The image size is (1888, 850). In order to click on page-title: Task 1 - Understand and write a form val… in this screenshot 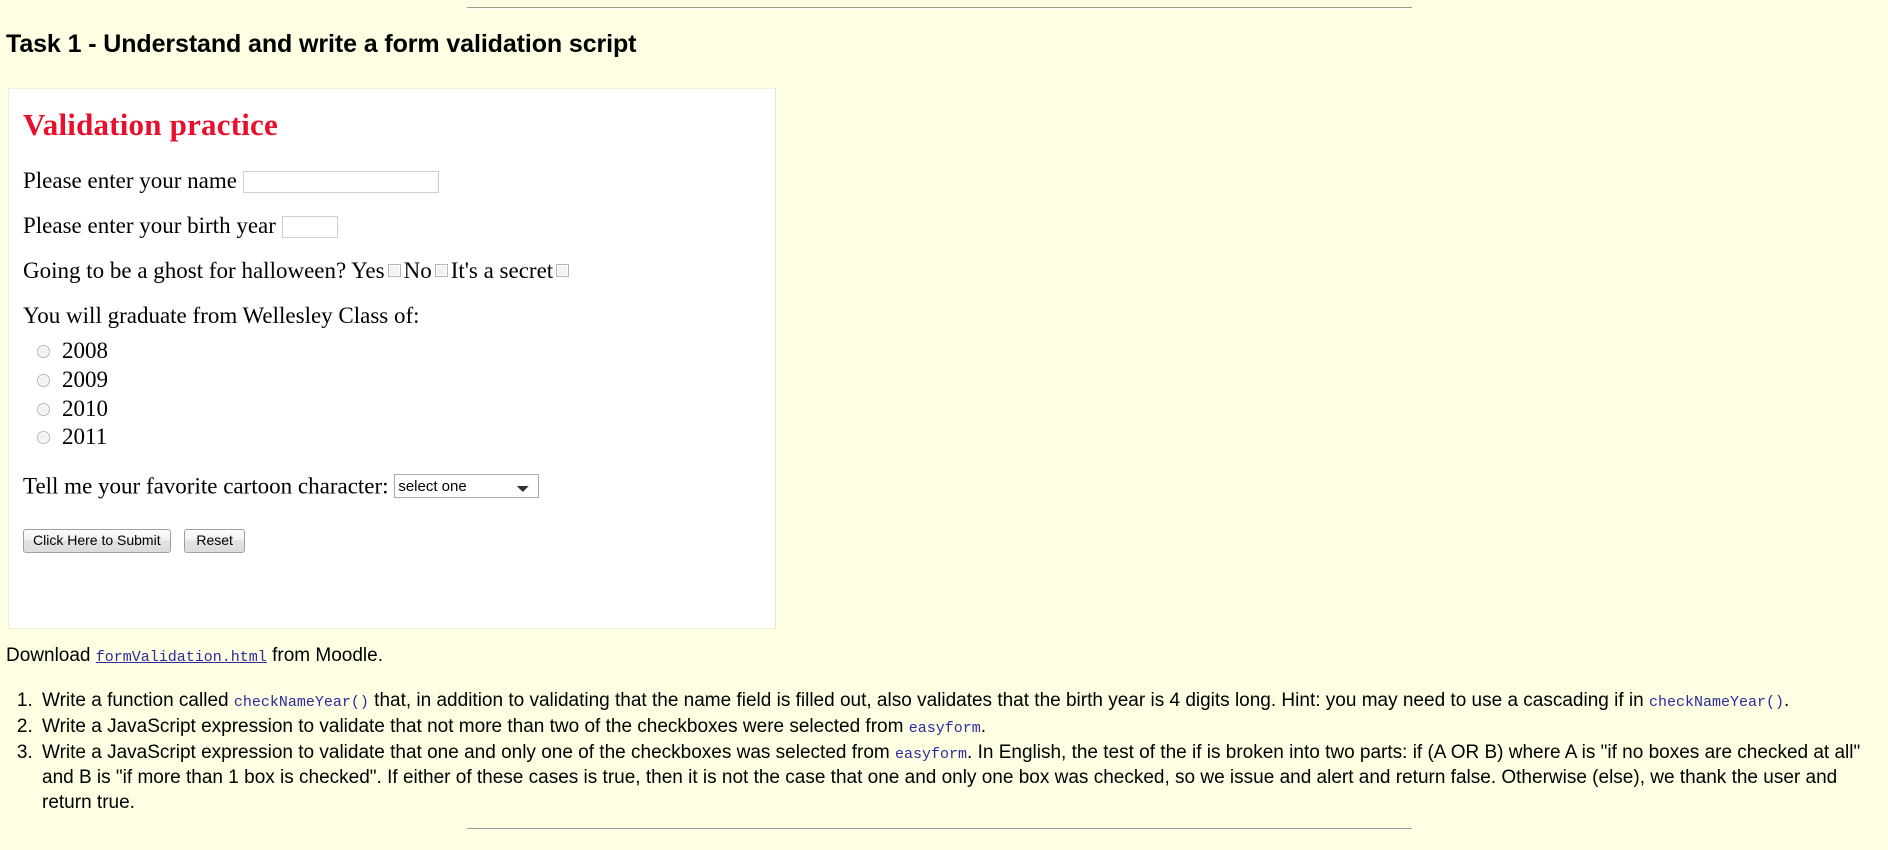, I will do `click(321, 44)`.